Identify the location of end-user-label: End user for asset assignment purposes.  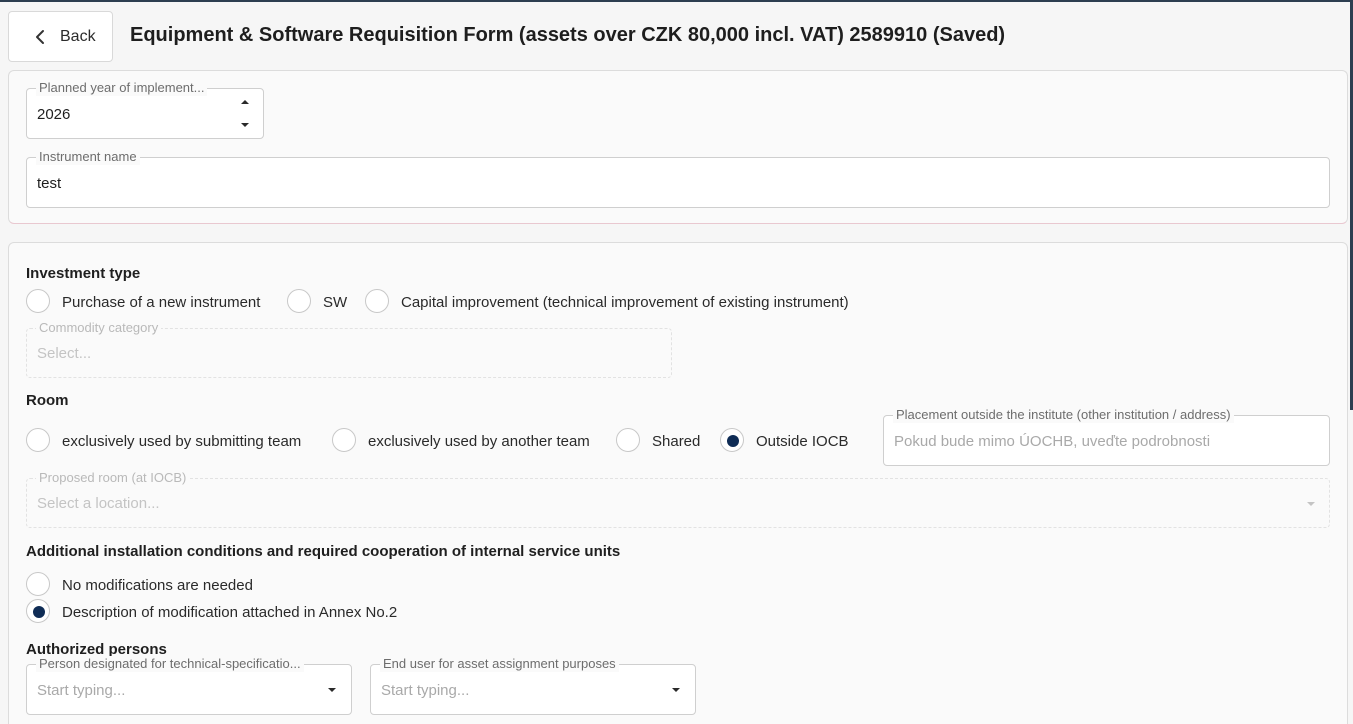
(499, 664).